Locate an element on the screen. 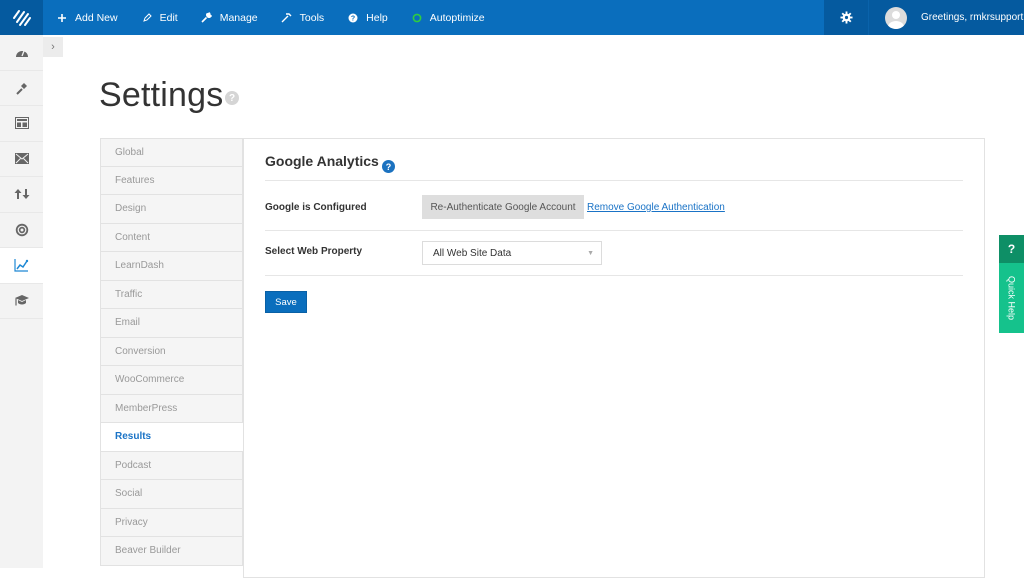 This screenshot has width=1024, height=578. quick-help-button: ? Quick Help is located at coordinates (1011, 284).